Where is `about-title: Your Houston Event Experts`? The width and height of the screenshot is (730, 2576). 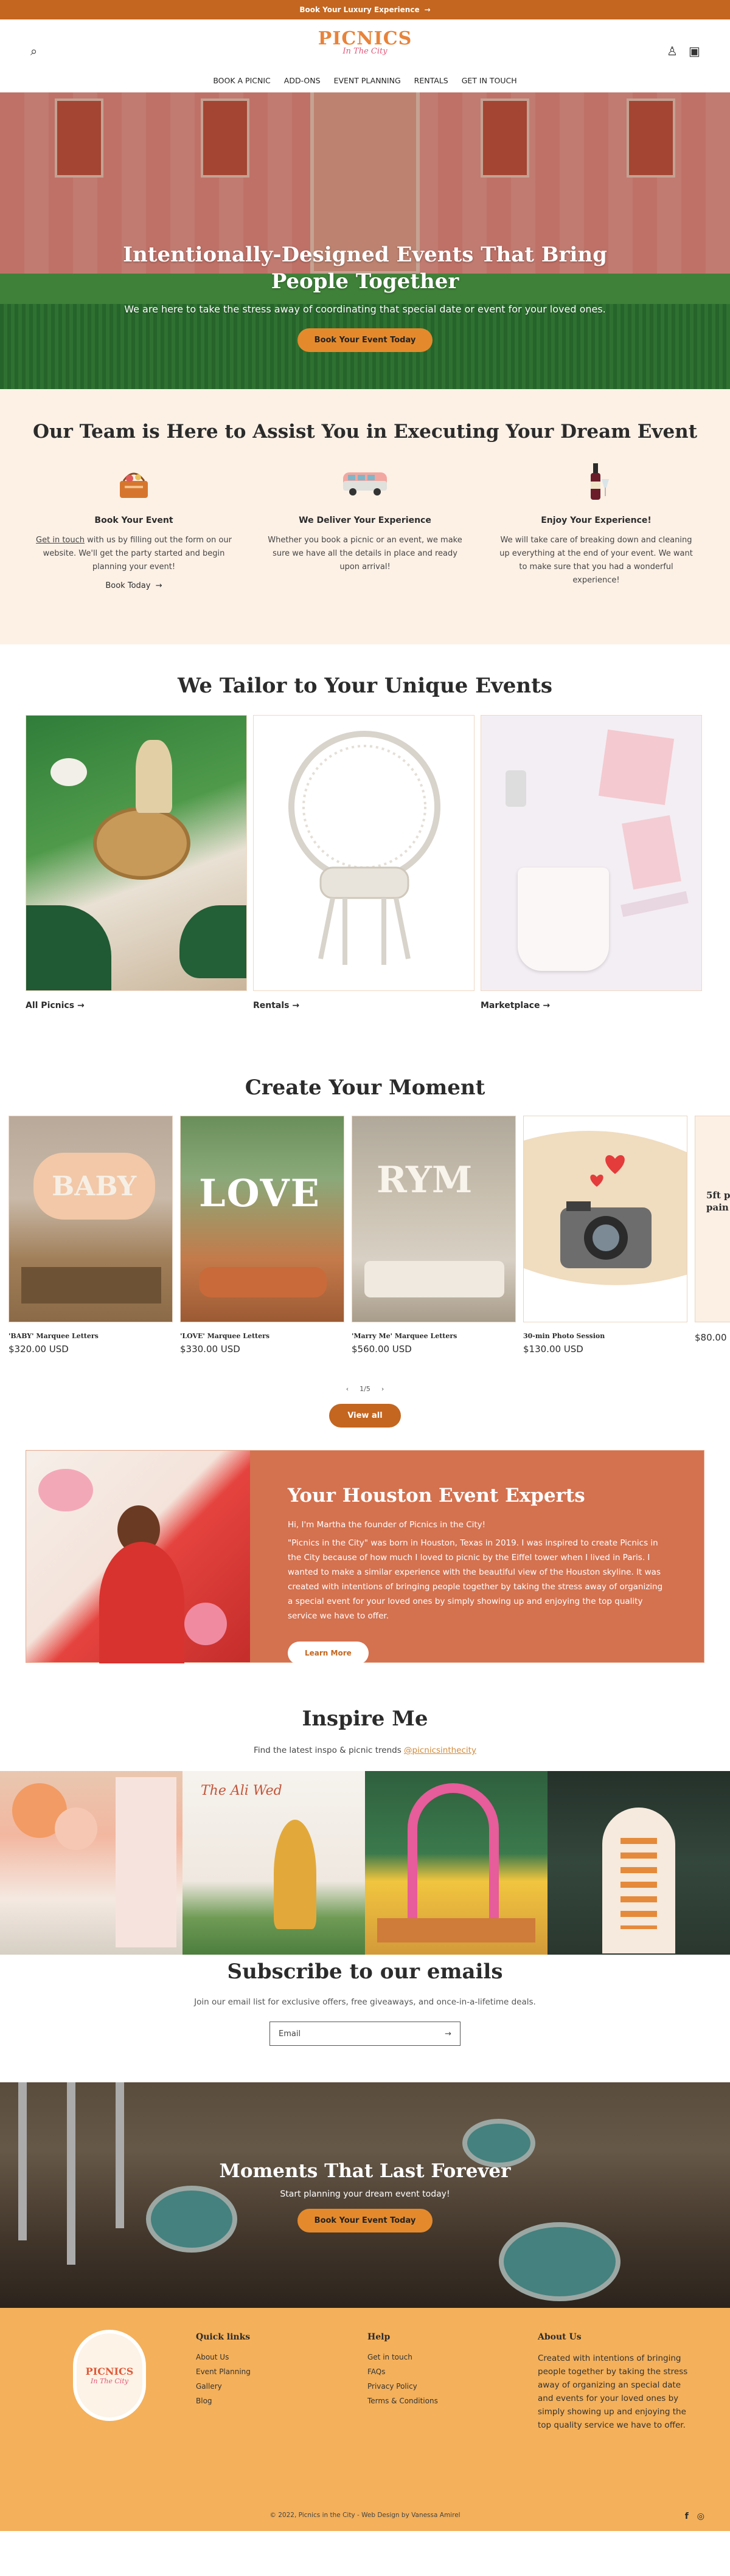 about-title: Your Houston Event Experts is located at coordinates (436, 1496).